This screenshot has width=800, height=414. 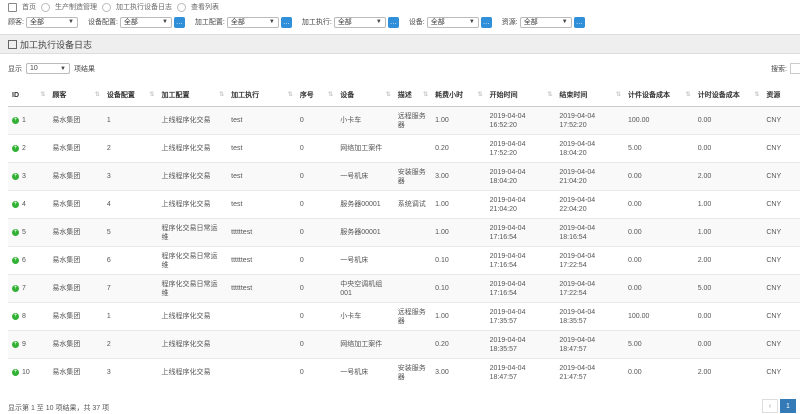 What do you see at coordinates (130, 148) in the screenshot?
I see `table-cell: 2` at bounding box center [130, 148].